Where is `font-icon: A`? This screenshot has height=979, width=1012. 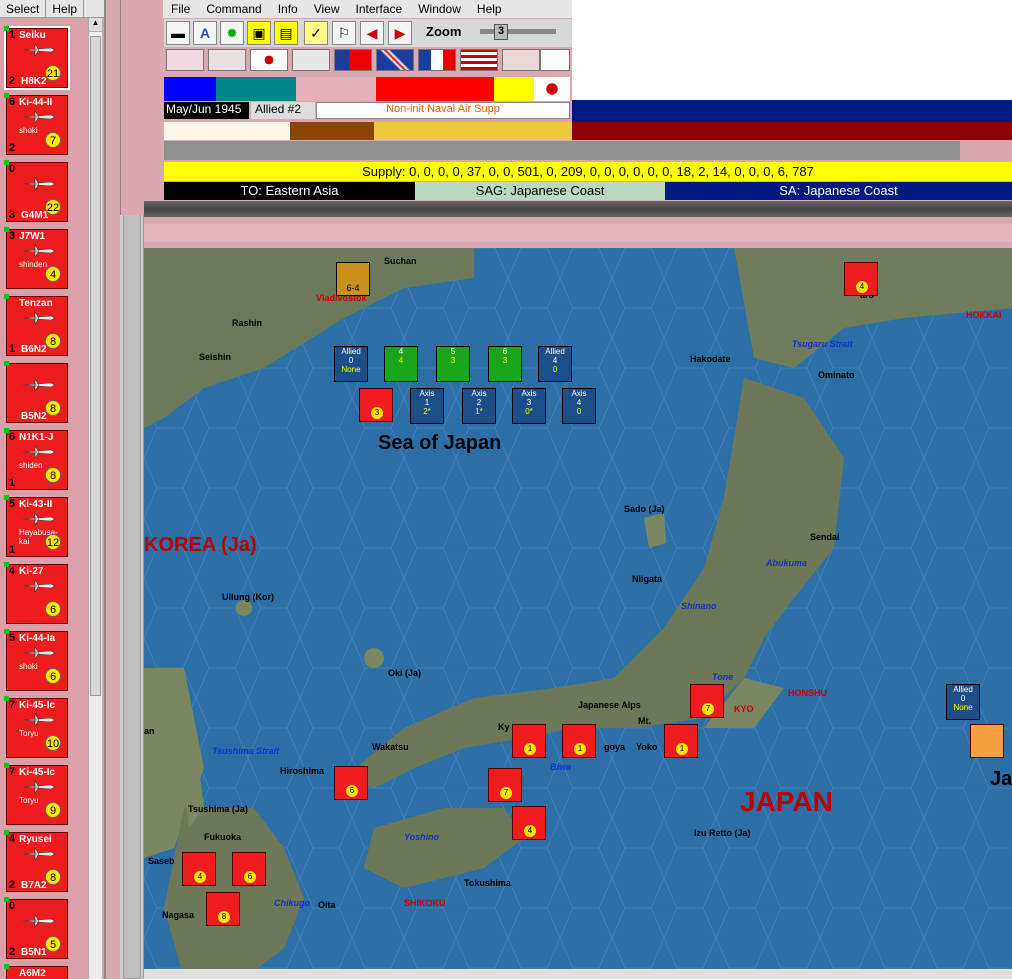
font-icon: A is located at coordinates (205, 33).